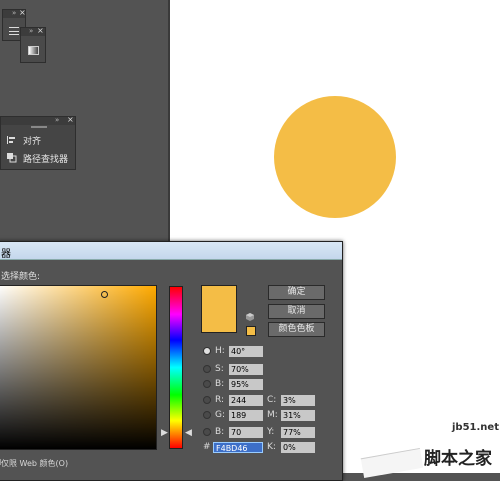 The height and width of the screenshot is (481, 500). I want to click on watermark-url: jb51.net, so click(475, 427).